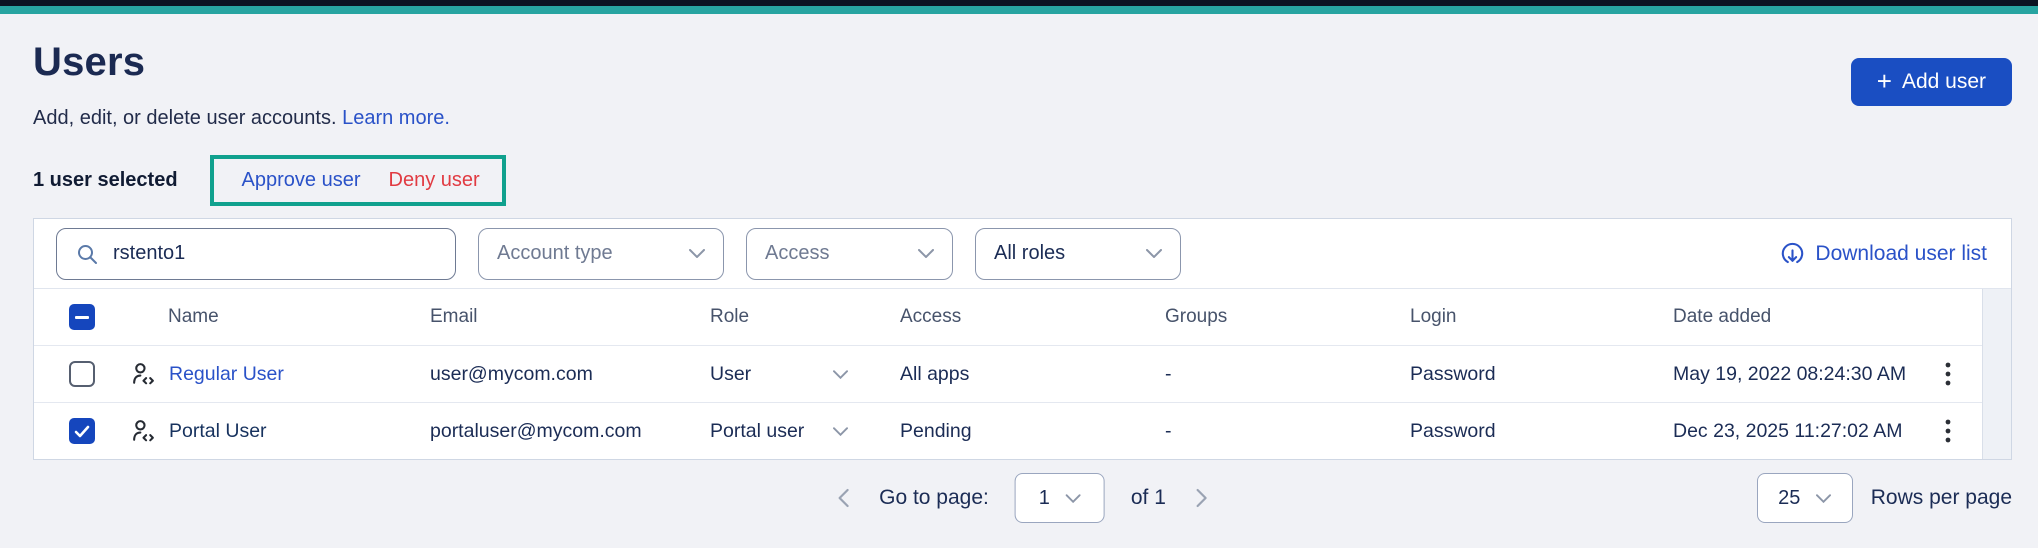  Describe the element at coordinates (185, 118) in the screenshot. I see `page-description-text: Add, edit, or delete user accounts.` at that location.